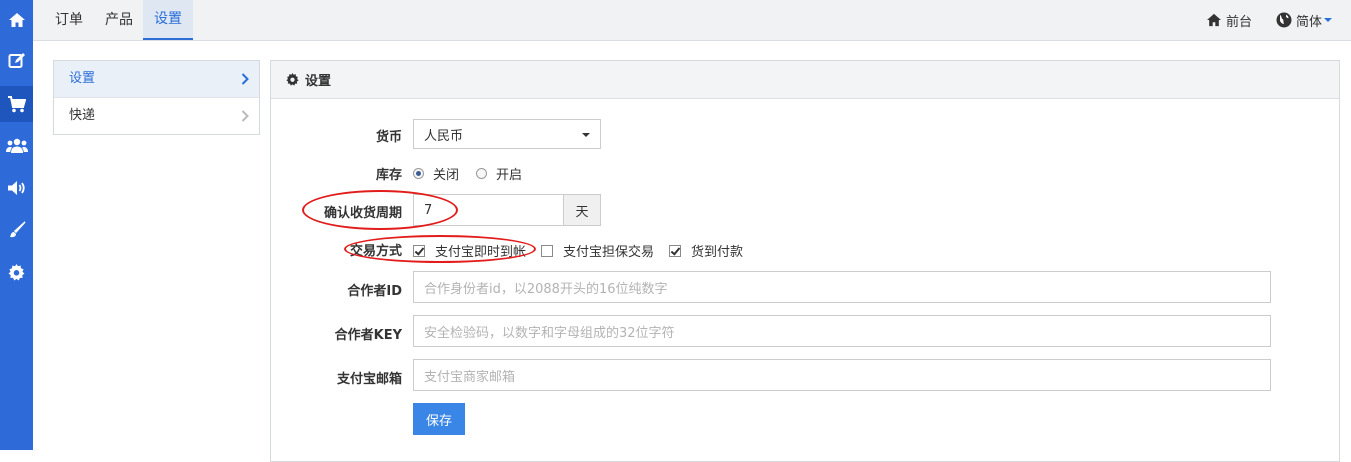  Describe the element at coordinates (82, 78) in the screenshot. I see `subnav-item-label: 设置` at that location.